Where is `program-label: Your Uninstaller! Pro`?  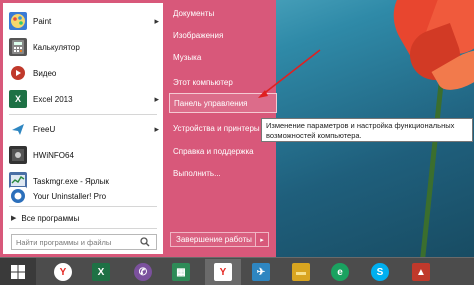
program-label: Your Uninstaller! Pro is located at coordinates (70, 196).